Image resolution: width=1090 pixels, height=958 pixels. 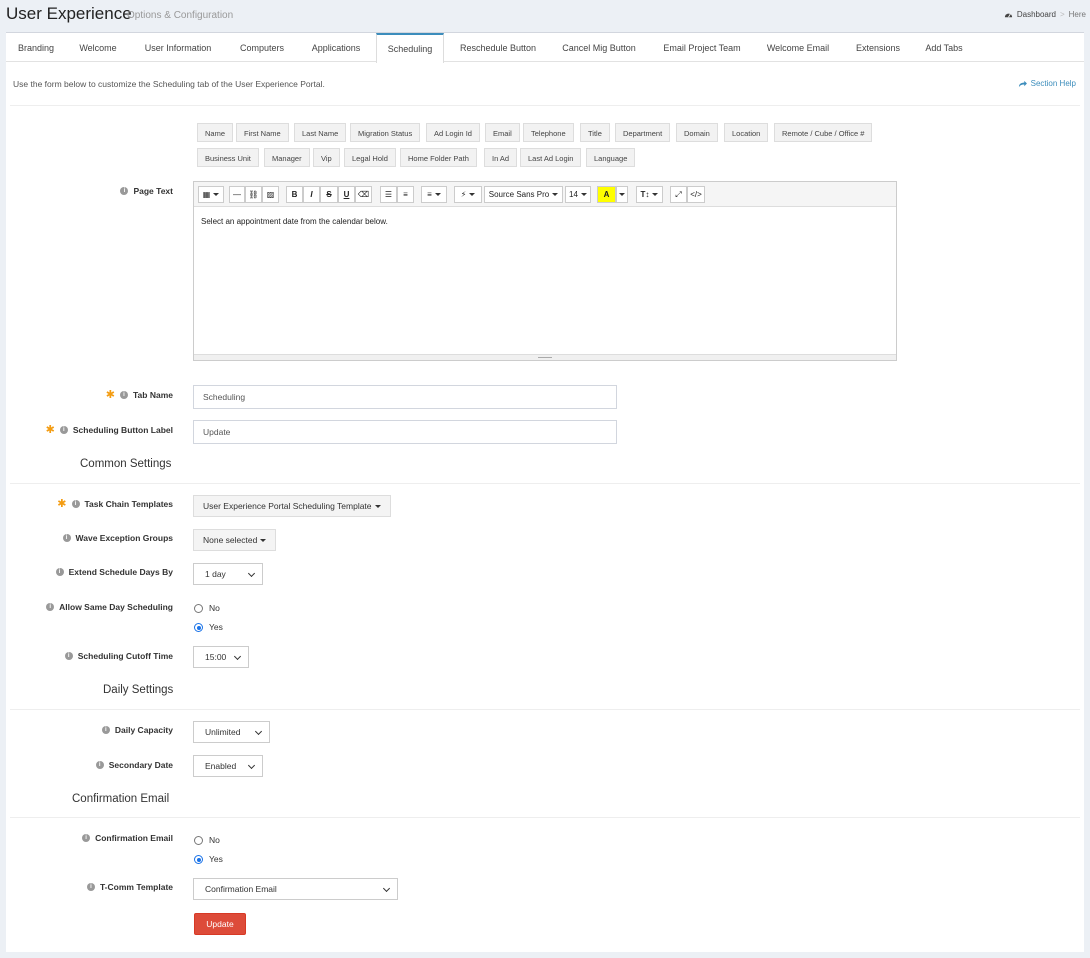 I want to click on placeholder-chip: Location, so click(x=746, y=132).